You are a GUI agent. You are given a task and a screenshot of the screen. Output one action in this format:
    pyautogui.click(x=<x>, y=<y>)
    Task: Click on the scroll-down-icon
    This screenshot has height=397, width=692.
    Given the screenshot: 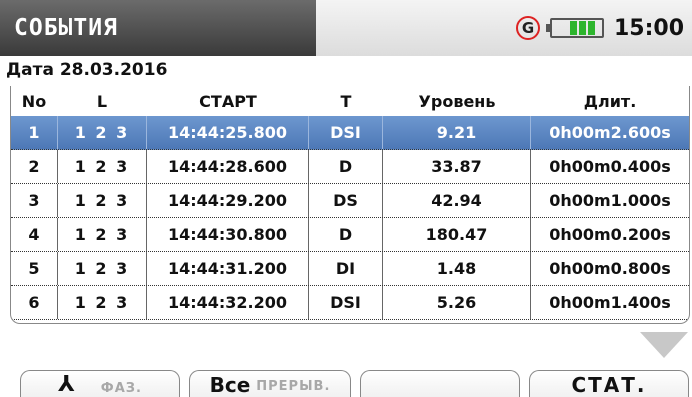 What is the action you would take?
    pyautogui.click(x=664, y=345)
    